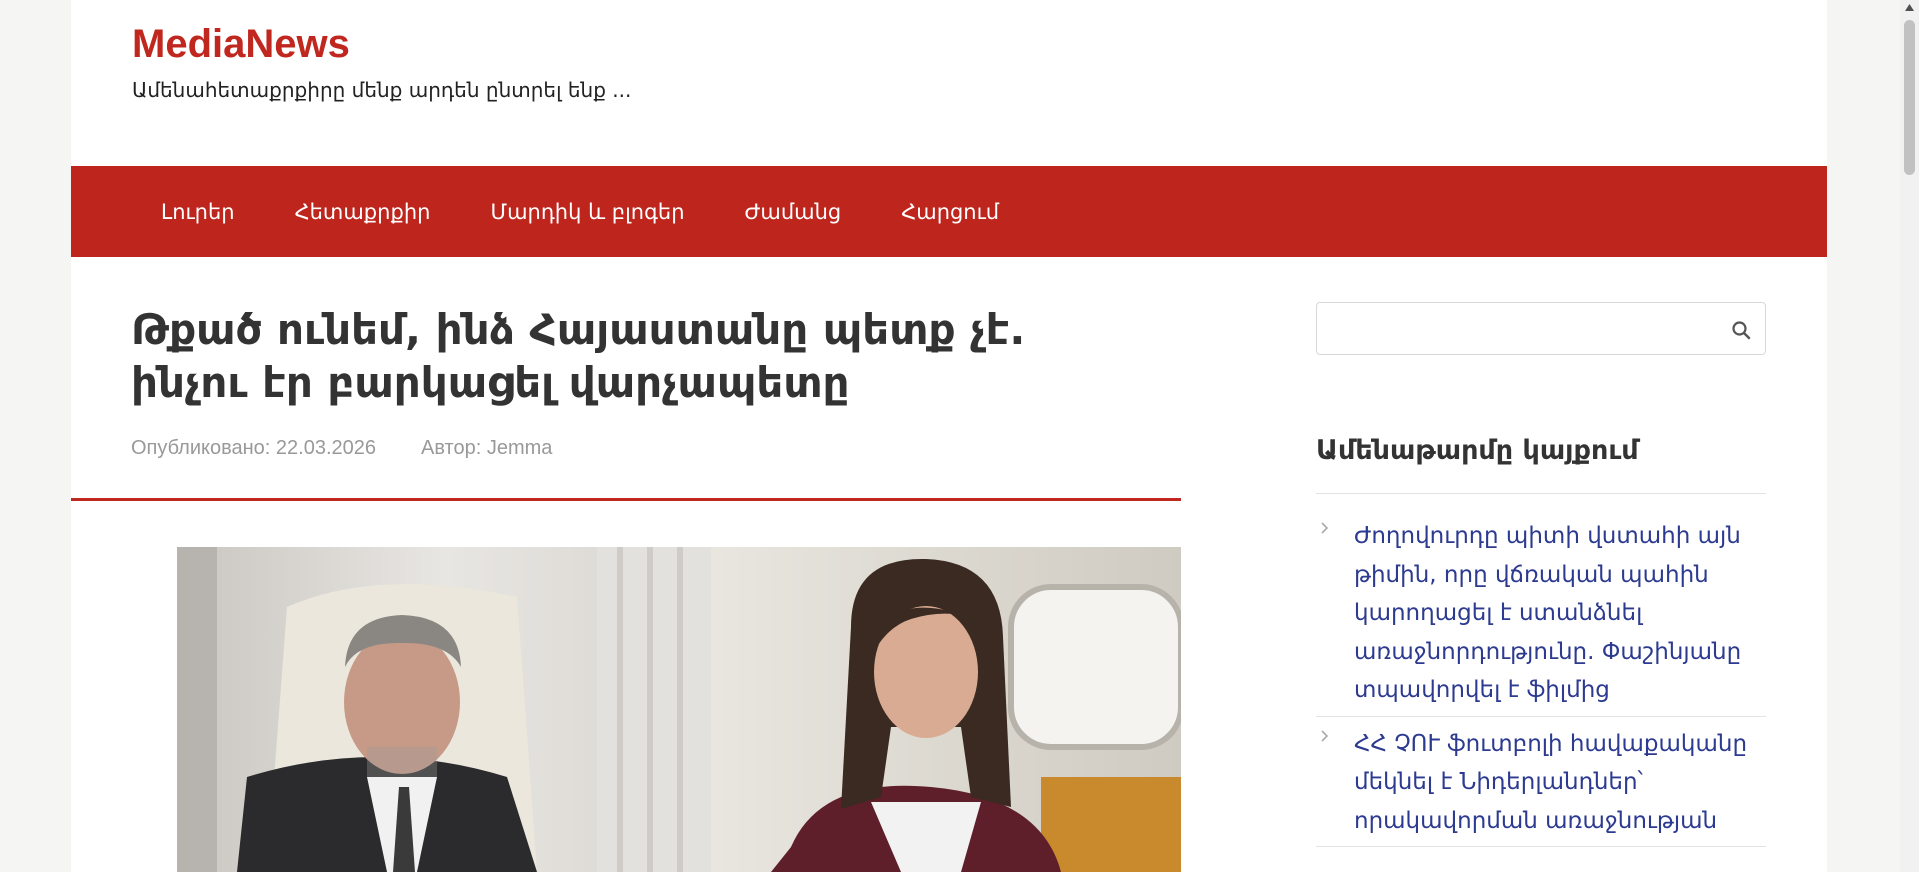  Describe the element at coordinates (1909, 436) in the screenshot. I see `vertical-scrollbar` at that location.